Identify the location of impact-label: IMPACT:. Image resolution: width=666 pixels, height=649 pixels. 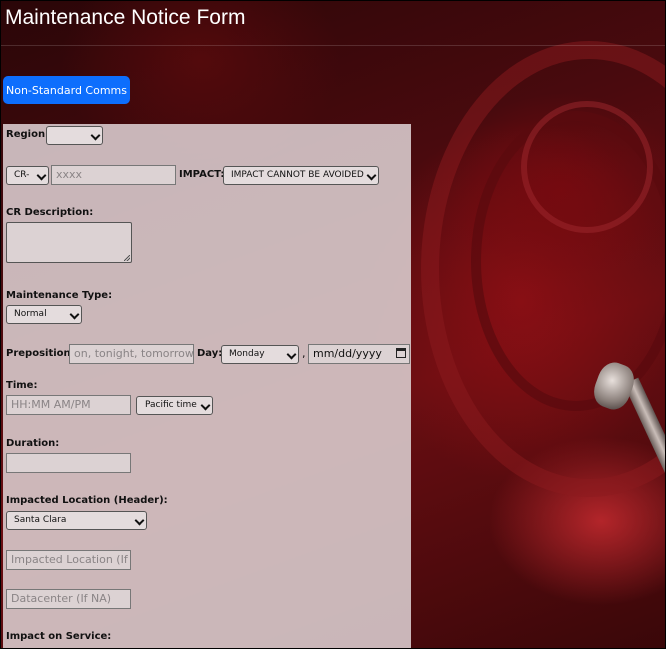
(202, 174).